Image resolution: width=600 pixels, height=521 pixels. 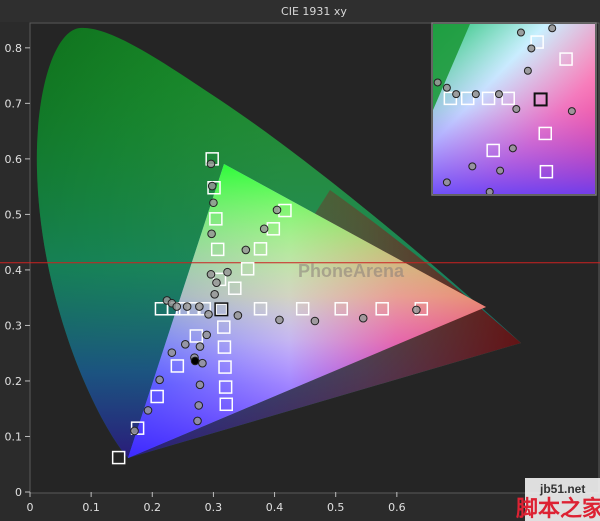 I want to click on x-tick-label: 0.6, so click(x=397, y=507).